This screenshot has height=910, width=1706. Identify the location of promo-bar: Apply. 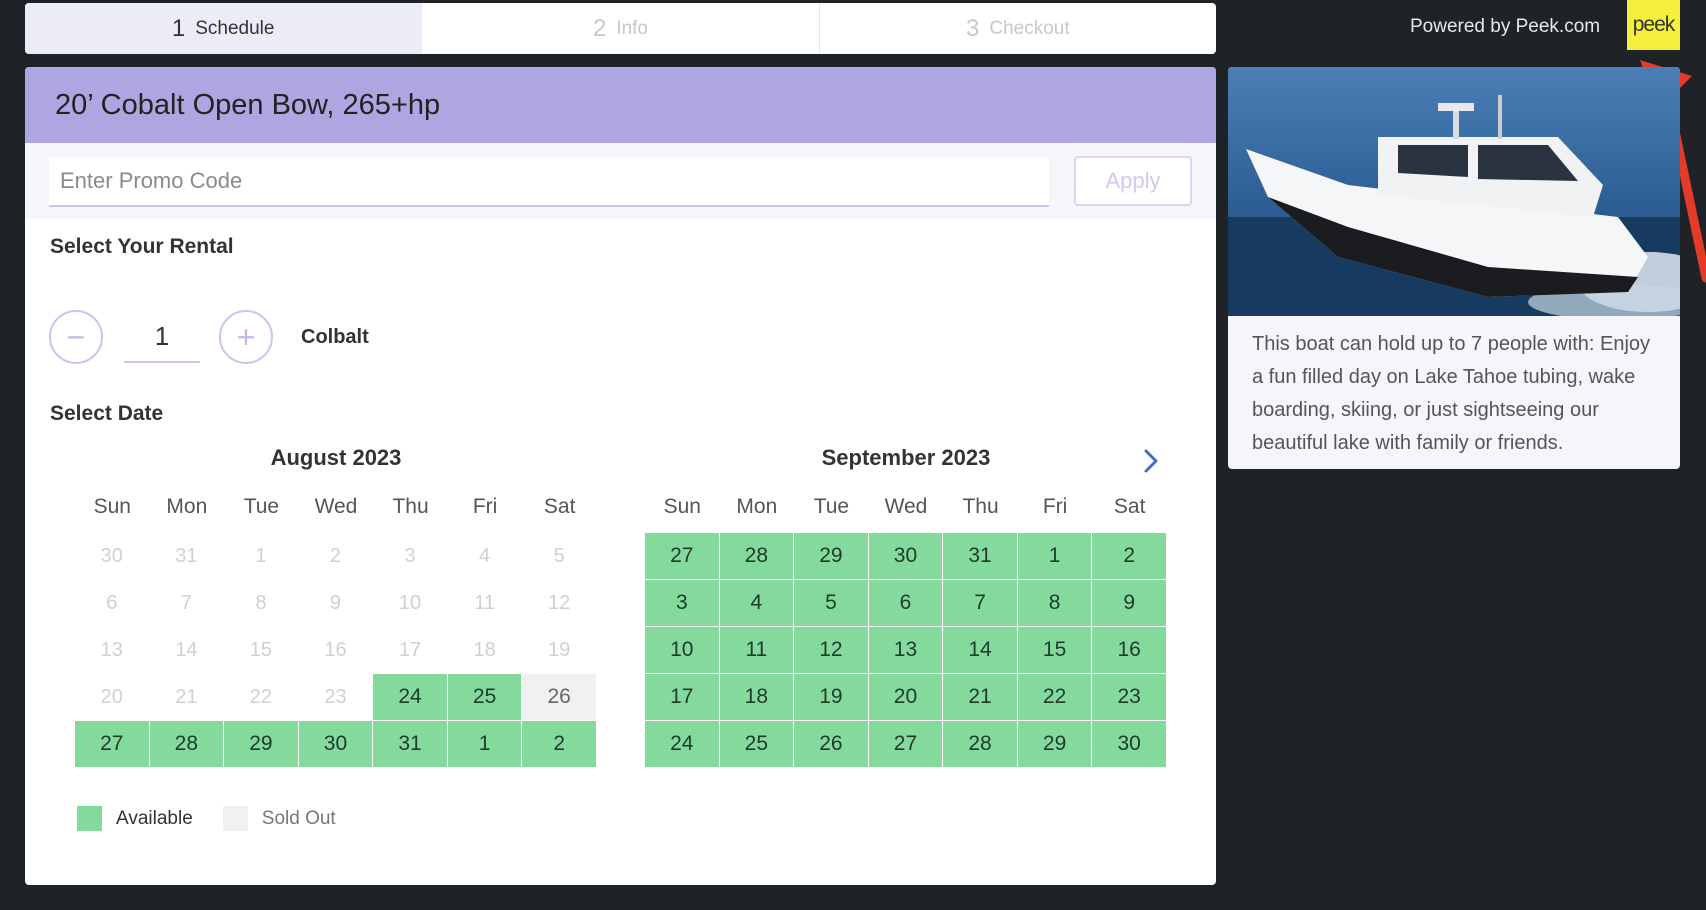
(620, 181).